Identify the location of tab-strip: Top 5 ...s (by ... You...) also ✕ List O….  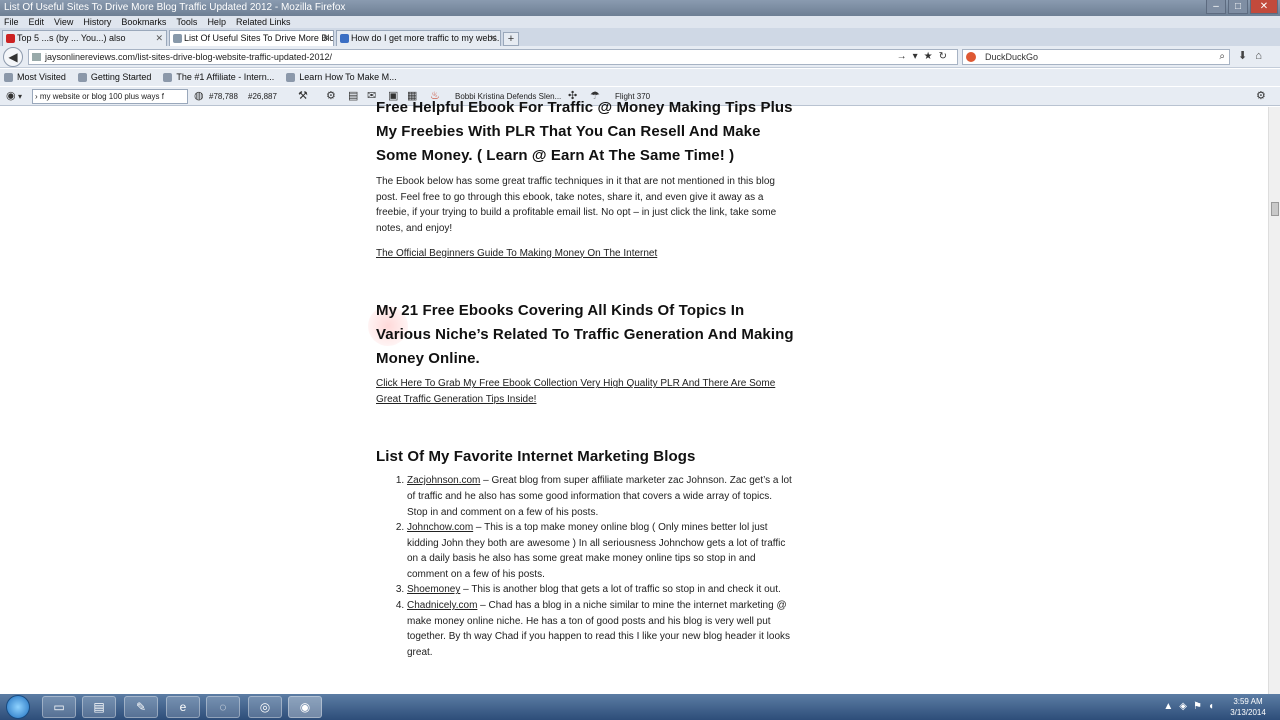
(640, 37).